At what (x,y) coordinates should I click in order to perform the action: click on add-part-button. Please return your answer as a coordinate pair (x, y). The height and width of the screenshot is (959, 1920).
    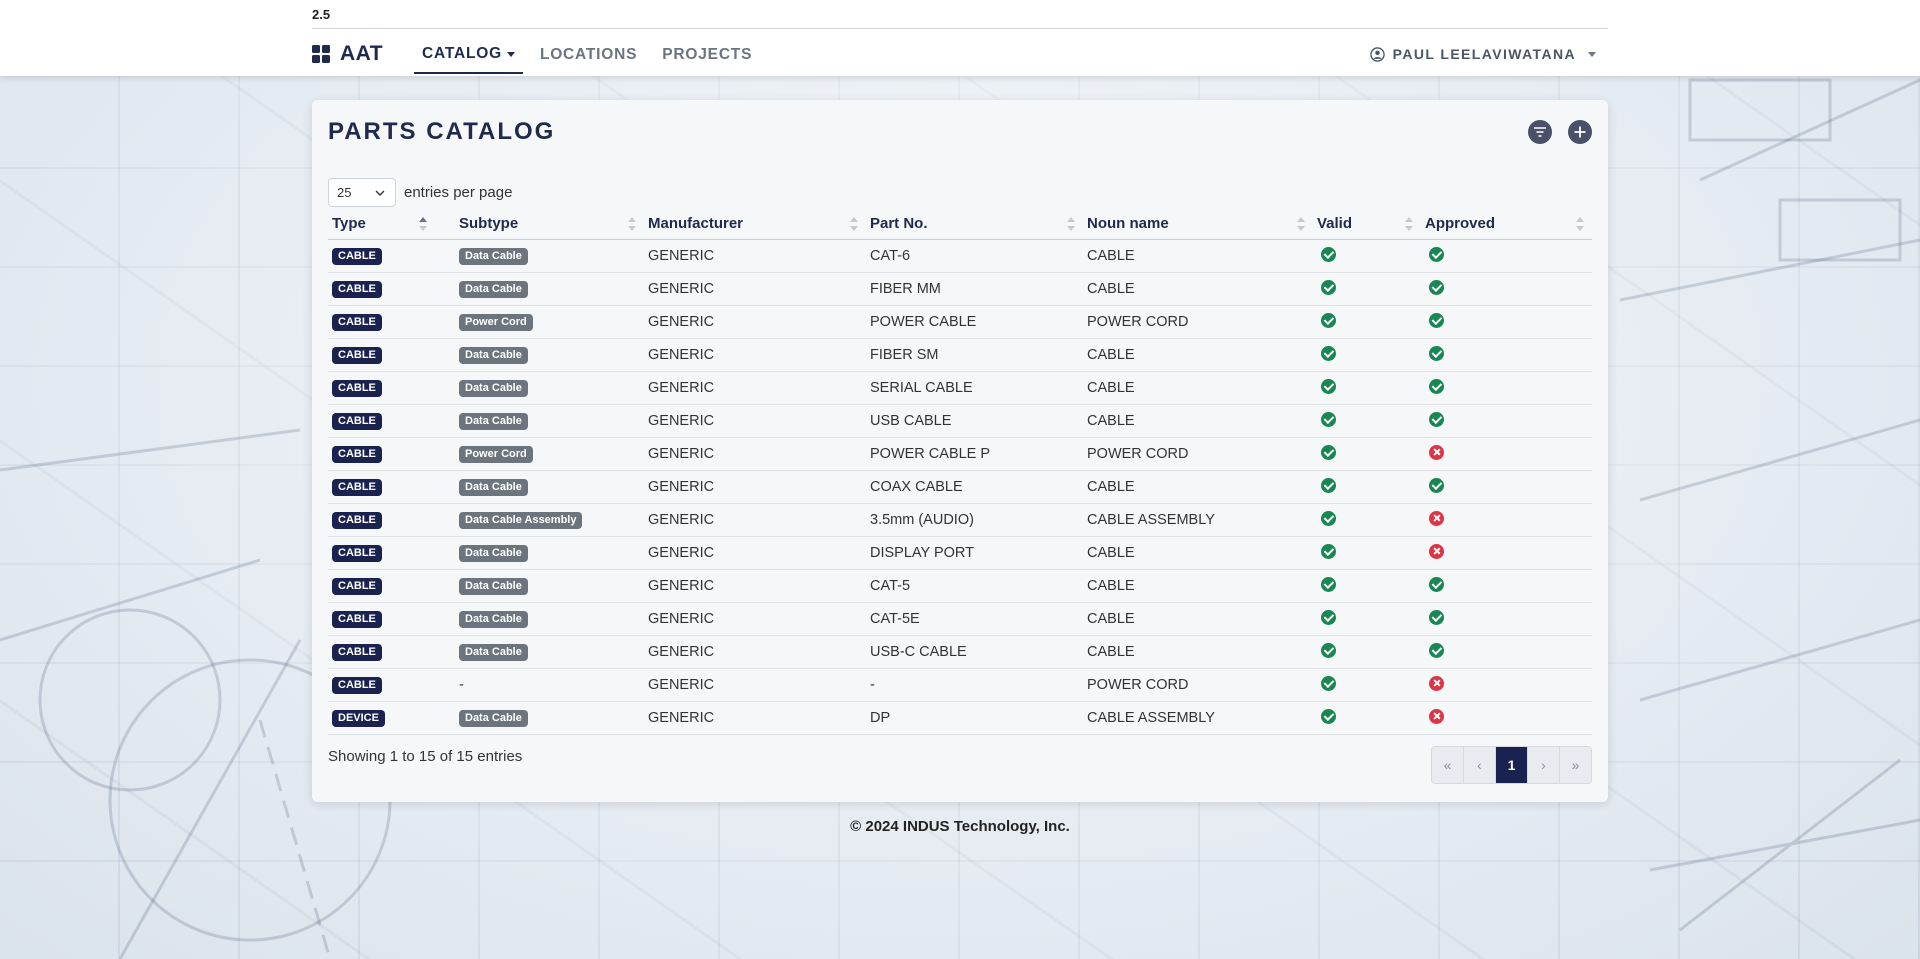
    Looking at the image, I should click on (1580, 132).